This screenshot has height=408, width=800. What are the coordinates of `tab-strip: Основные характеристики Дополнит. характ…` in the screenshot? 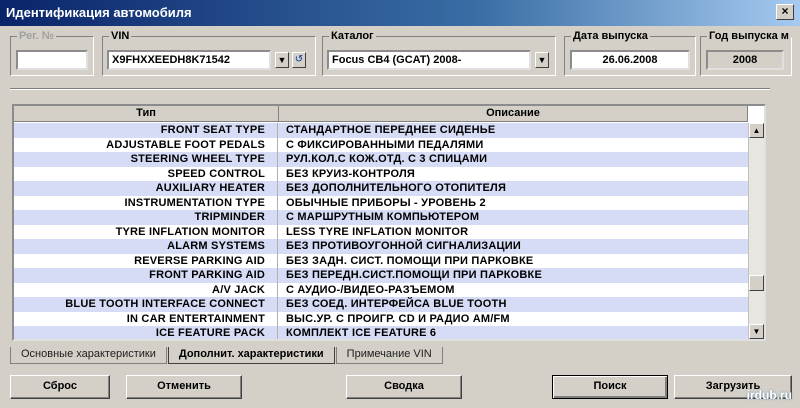 It's located at (227, 356).